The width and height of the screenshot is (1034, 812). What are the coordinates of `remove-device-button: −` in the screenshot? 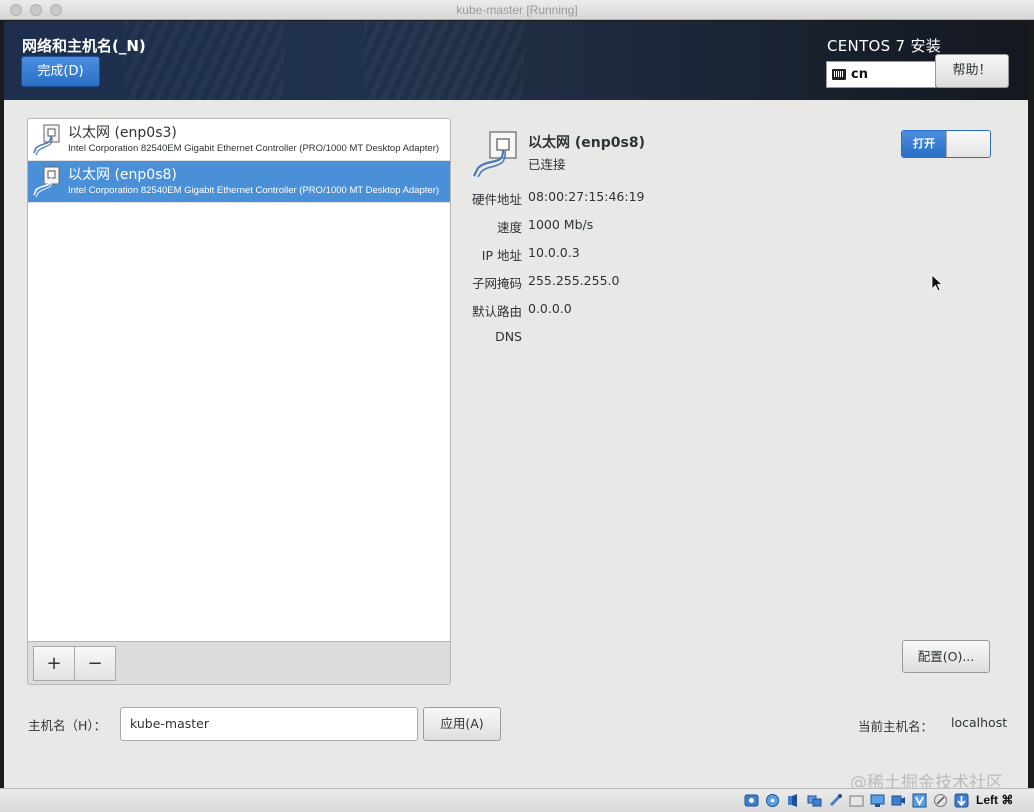 It's located at (95, 663).